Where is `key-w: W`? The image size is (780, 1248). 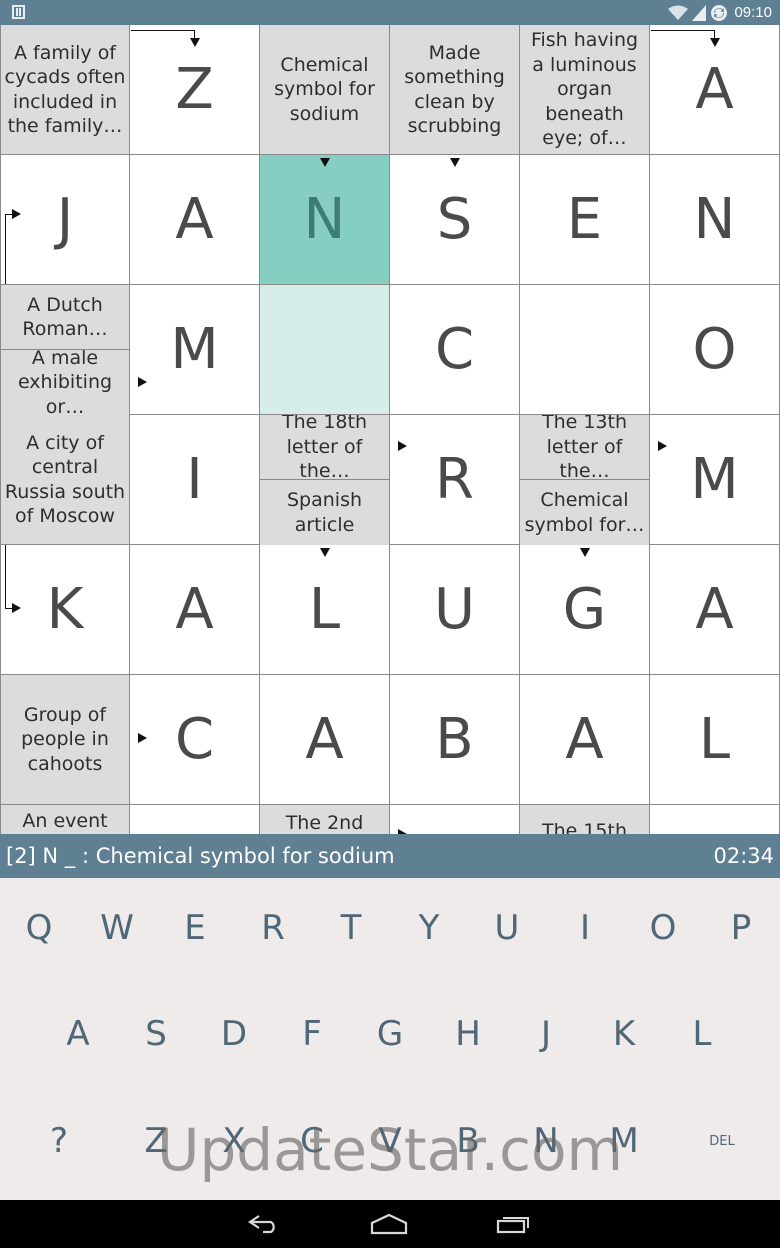
key-w: W is located at coordinates (117, 928).